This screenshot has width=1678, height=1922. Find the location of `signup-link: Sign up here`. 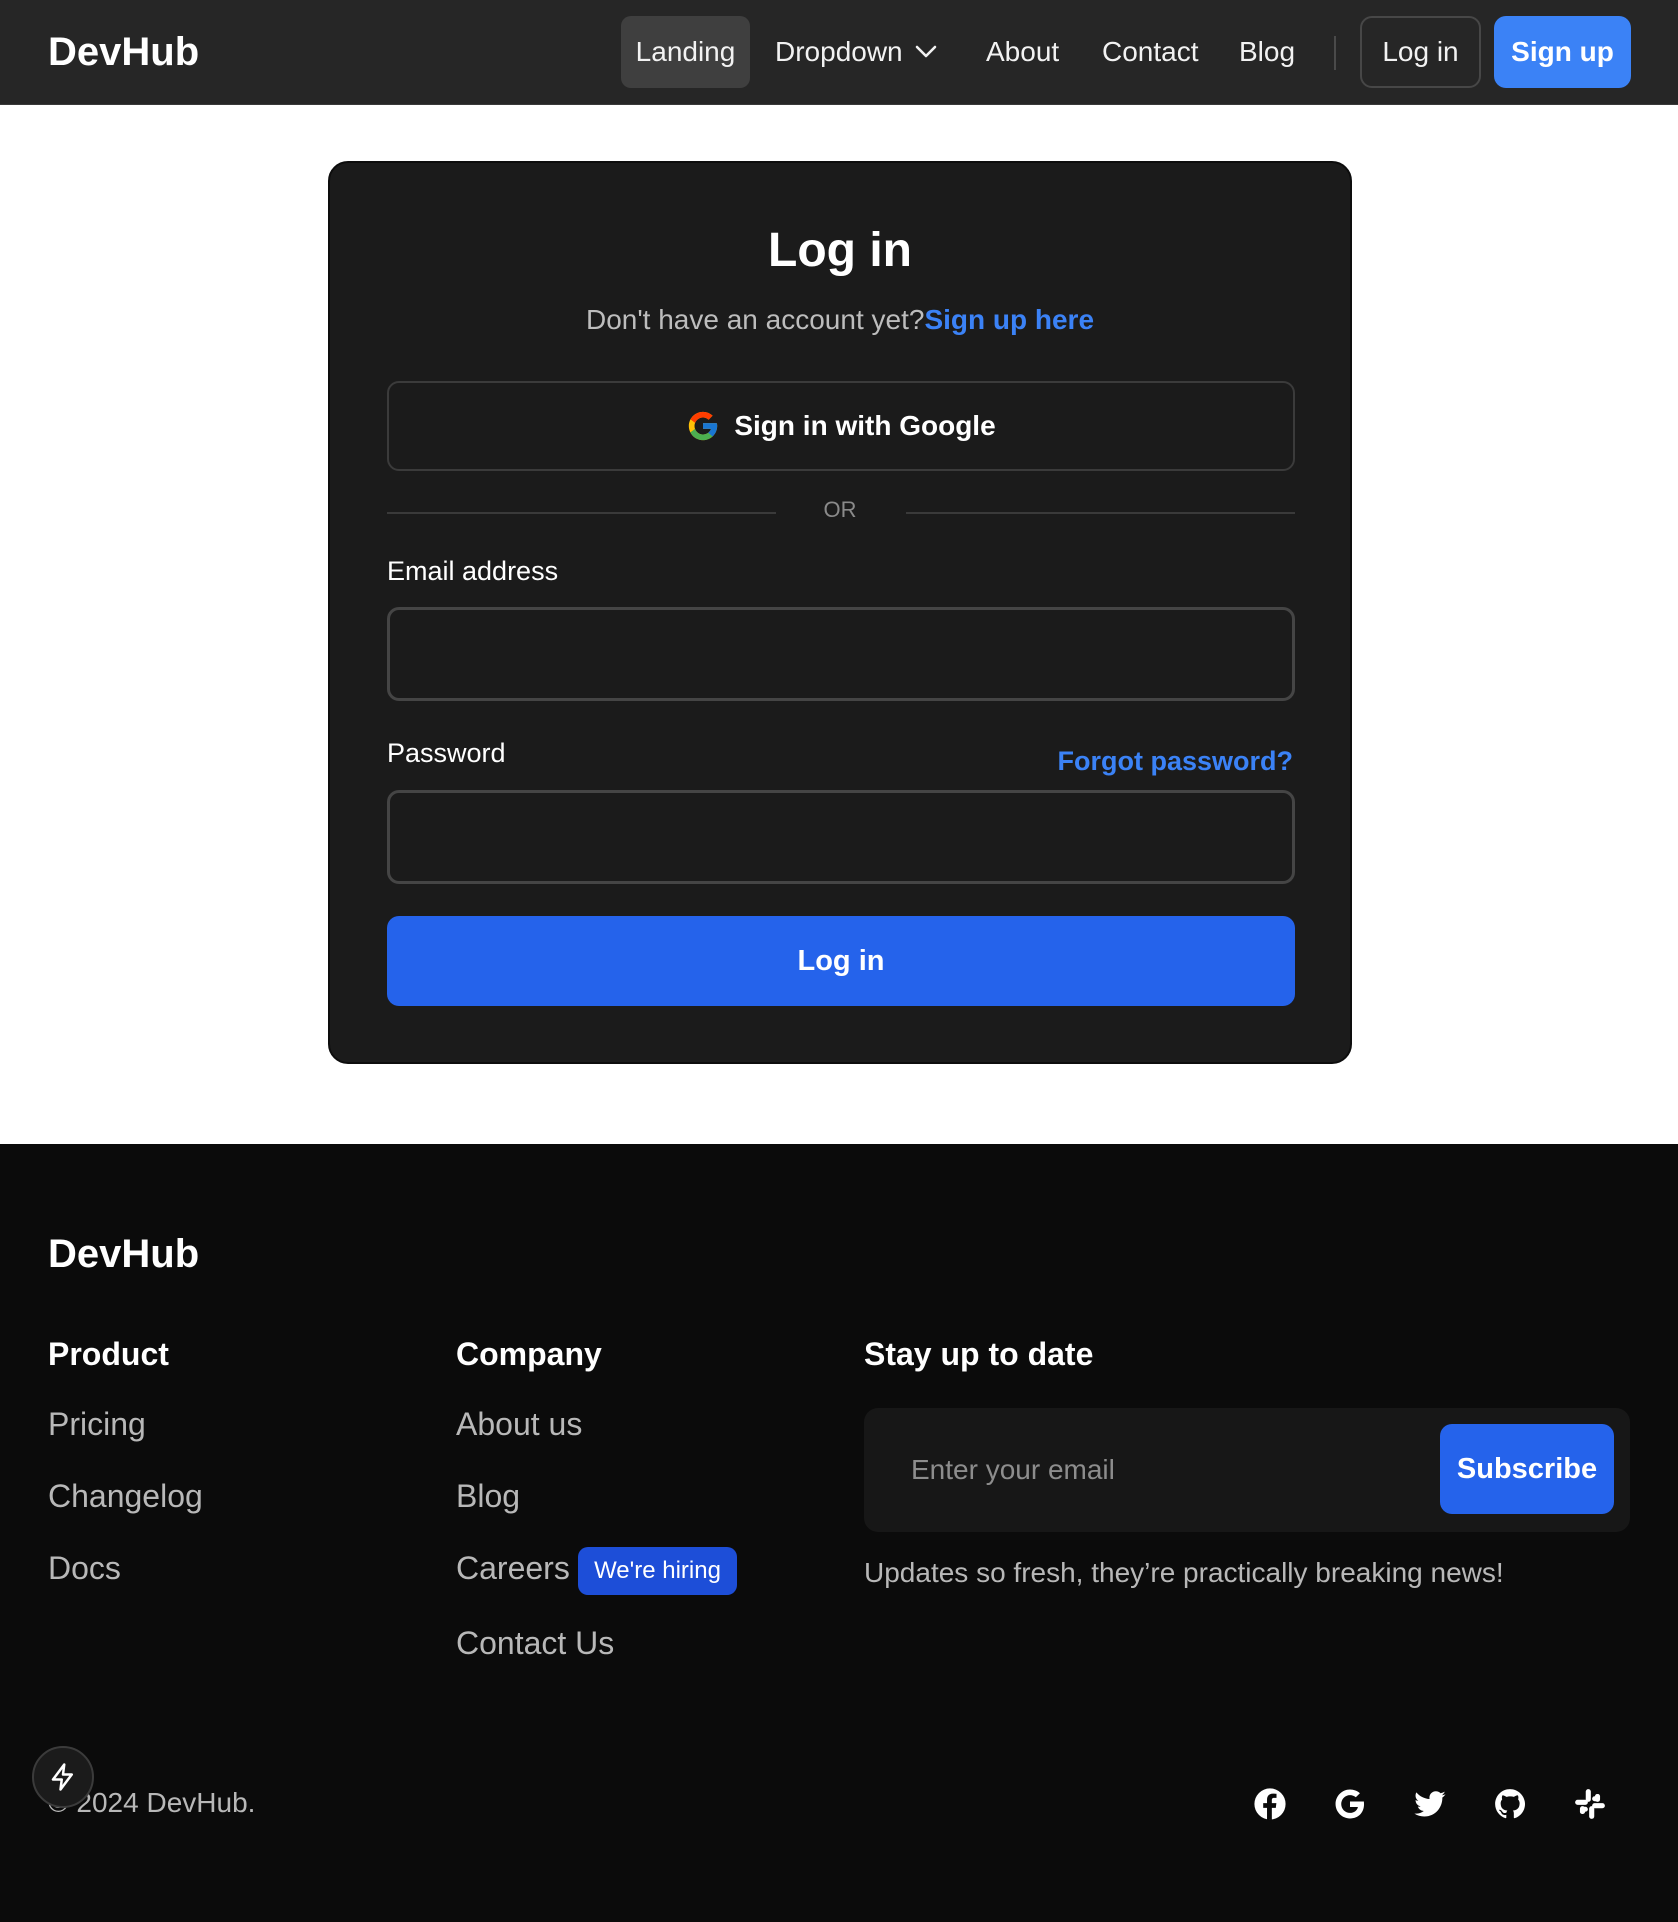

signup-link: Sign up here is located at coordinates (1009, 319).